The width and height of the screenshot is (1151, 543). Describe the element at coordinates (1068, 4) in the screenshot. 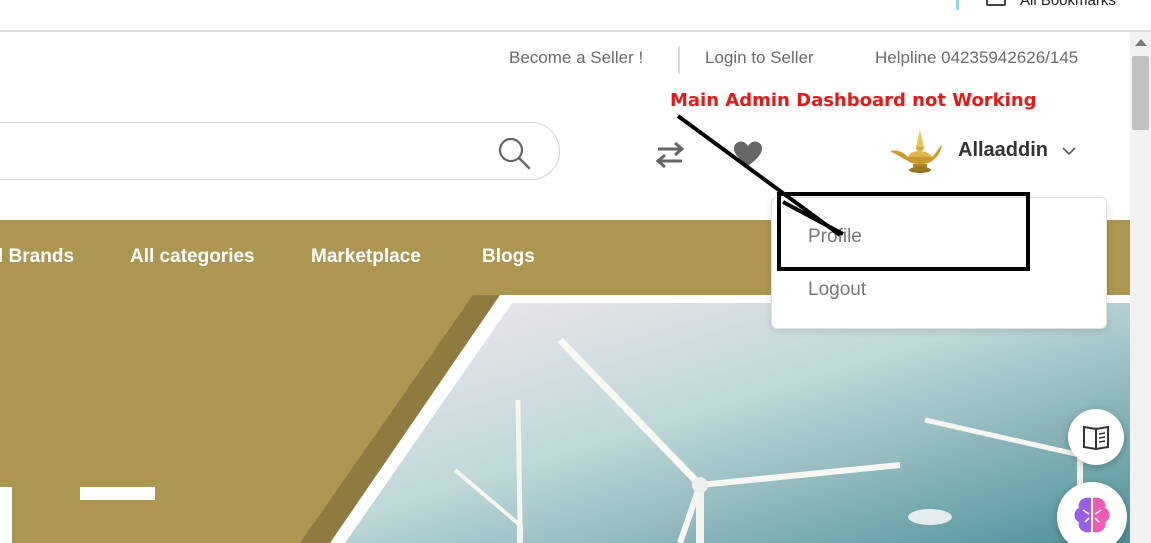

I see `all-bookmarks-link: All Bookmarks` at that location.